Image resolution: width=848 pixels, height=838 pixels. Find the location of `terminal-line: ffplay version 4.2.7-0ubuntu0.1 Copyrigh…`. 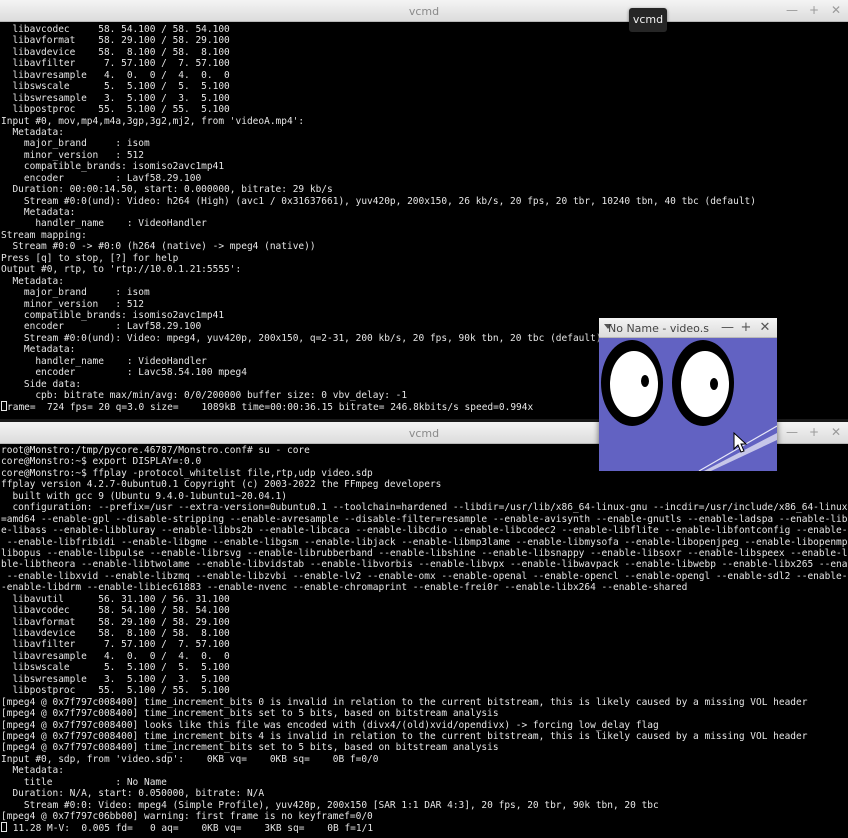

terminal-line: ffplay version 4.2.7-0ubuntu0.1 Copyrigh… is located at coordinates (221, 485).